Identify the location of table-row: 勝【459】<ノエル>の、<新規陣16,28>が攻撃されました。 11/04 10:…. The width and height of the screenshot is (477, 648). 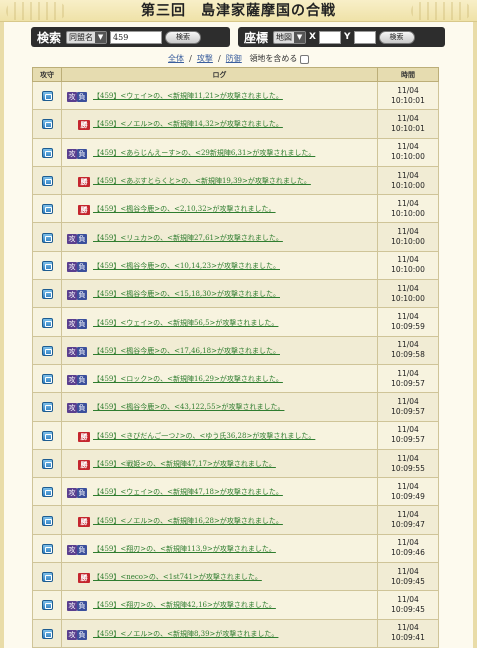
(235, 520).